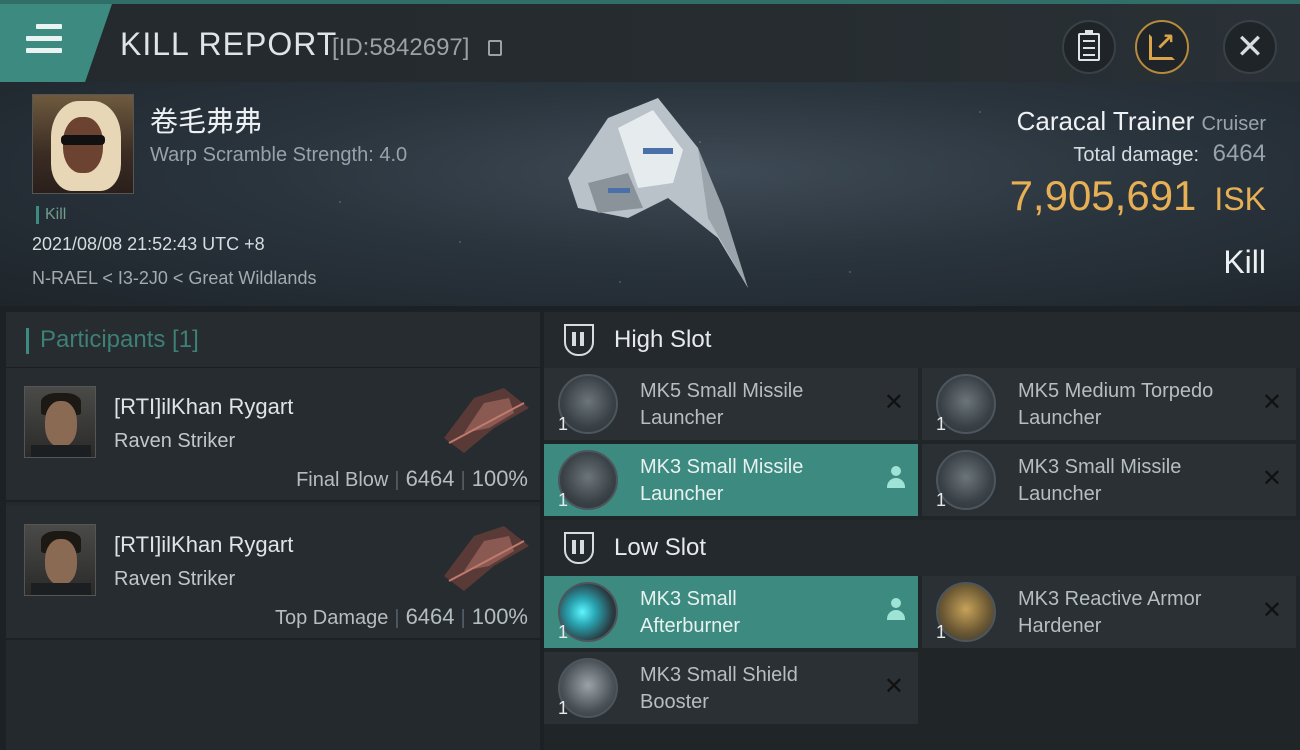  Describe the element at coordinates (495, 48) in the screenshot. I see `copy-icon` at that location.